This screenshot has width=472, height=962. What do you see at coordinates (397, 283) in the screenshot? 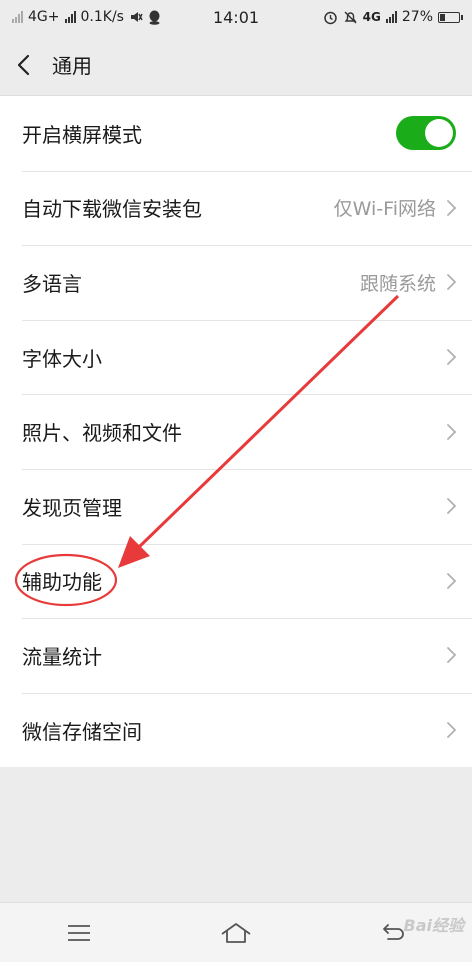
I see `setting-value: 跟随系统` at bounding box center [397, 283].